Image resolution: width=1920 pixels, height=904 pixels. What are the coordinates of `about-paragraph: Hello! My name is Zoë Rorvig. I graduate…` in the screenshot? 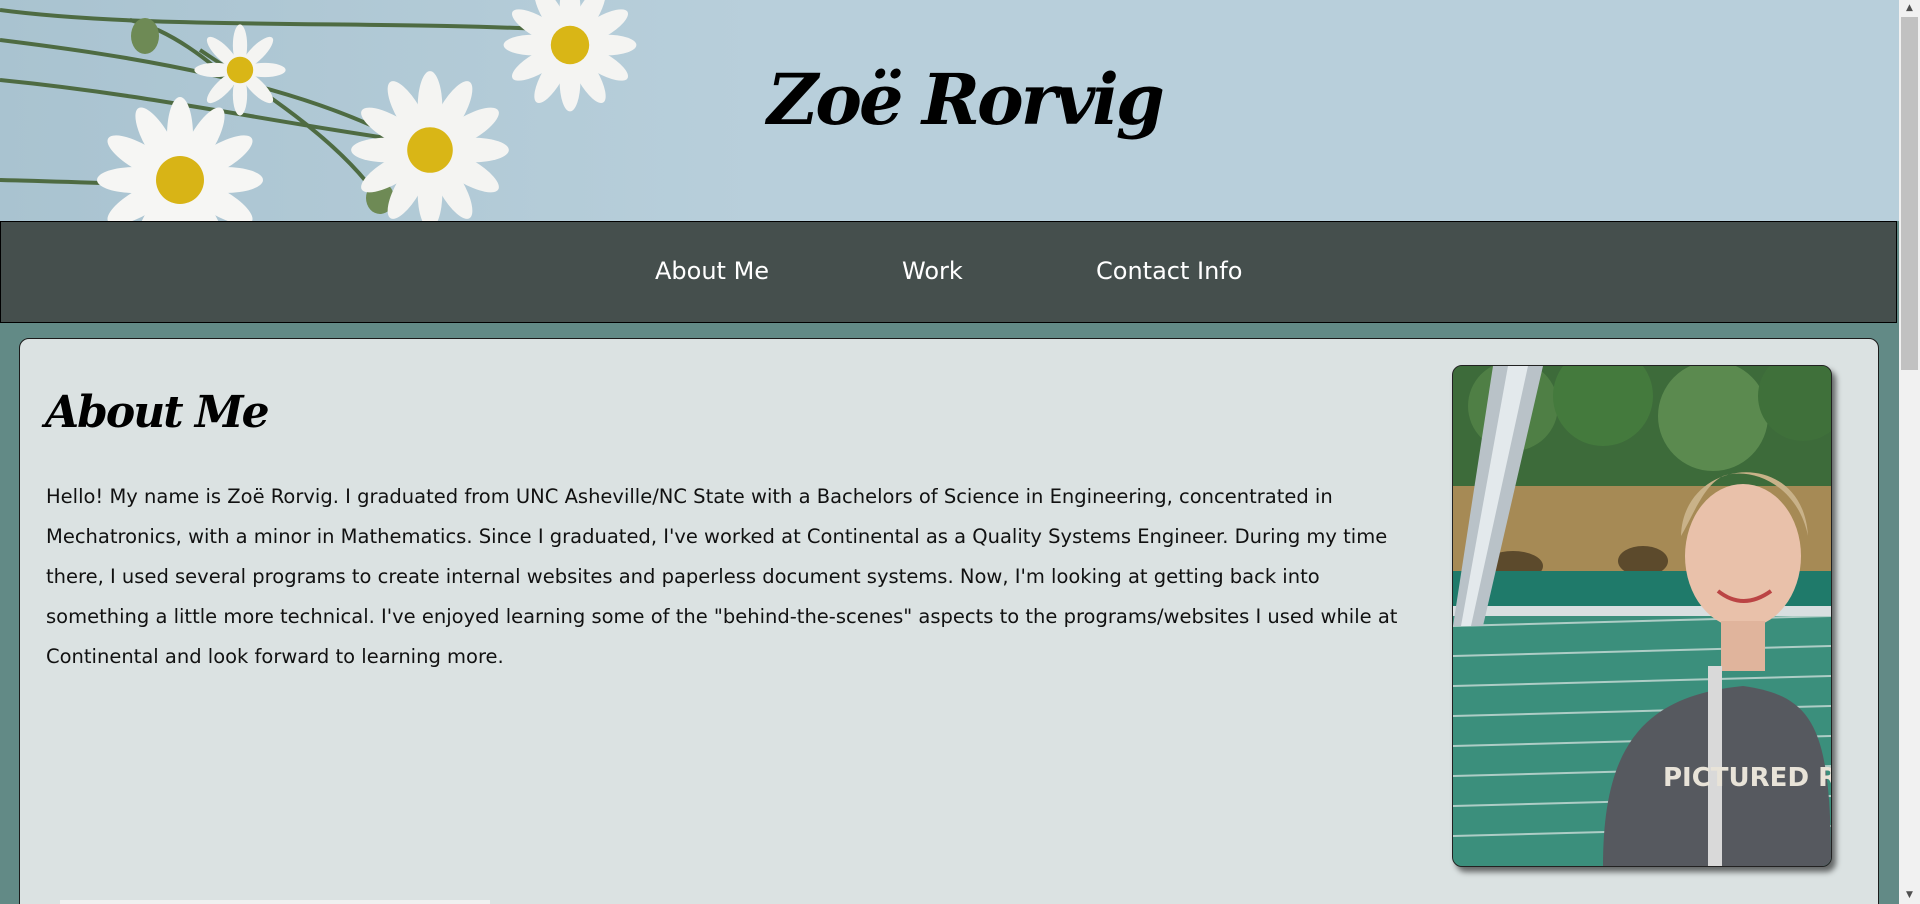 It's located at (722, 576).